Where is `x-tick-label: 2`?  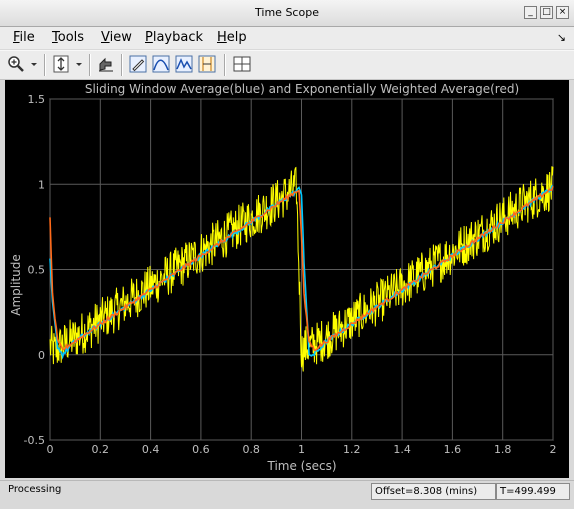
x-tick-label: 2 is located at coordinates (553, 449).